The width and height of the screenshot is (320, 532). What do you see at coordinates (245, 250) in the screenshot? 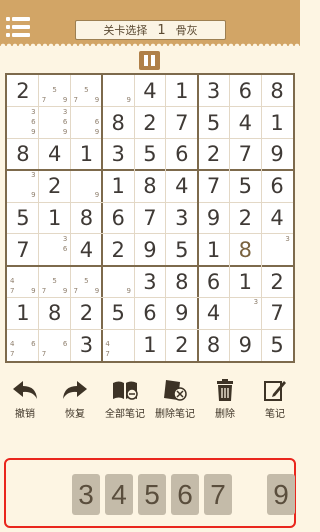
I see `cell-r6c8: 8` at bounding box center [245, 250].